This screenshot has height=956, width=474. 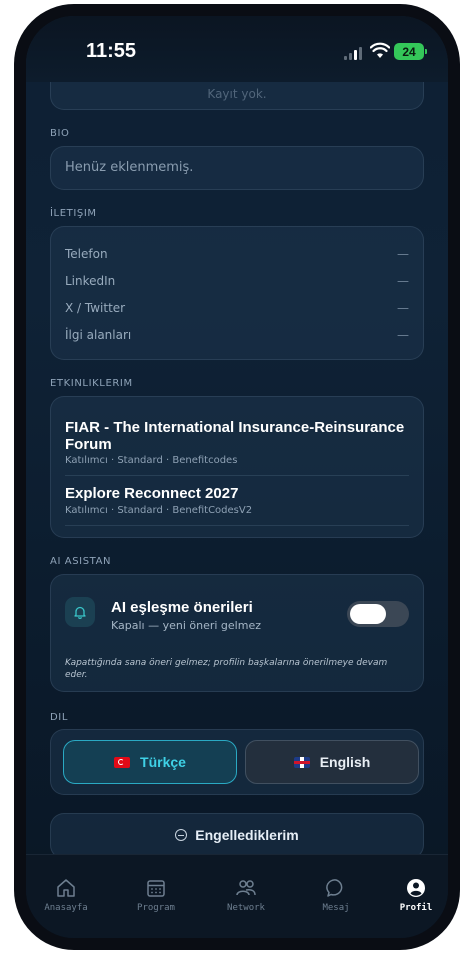 What do you see at coordinates (81, 561) in the screenshot?
I see `ai-label: AI ASISTAN` at bounding box center [81, 561].